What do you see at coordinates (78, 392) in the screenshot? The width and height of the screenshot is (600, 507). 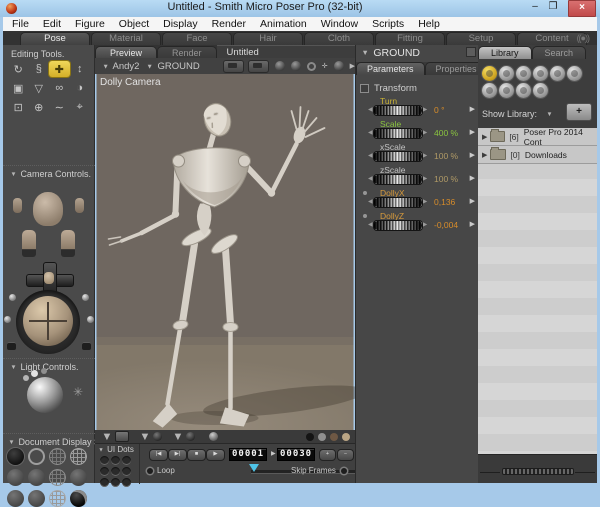 I see `light-brightness-icon: ✳` at bounding box center [78, 392].